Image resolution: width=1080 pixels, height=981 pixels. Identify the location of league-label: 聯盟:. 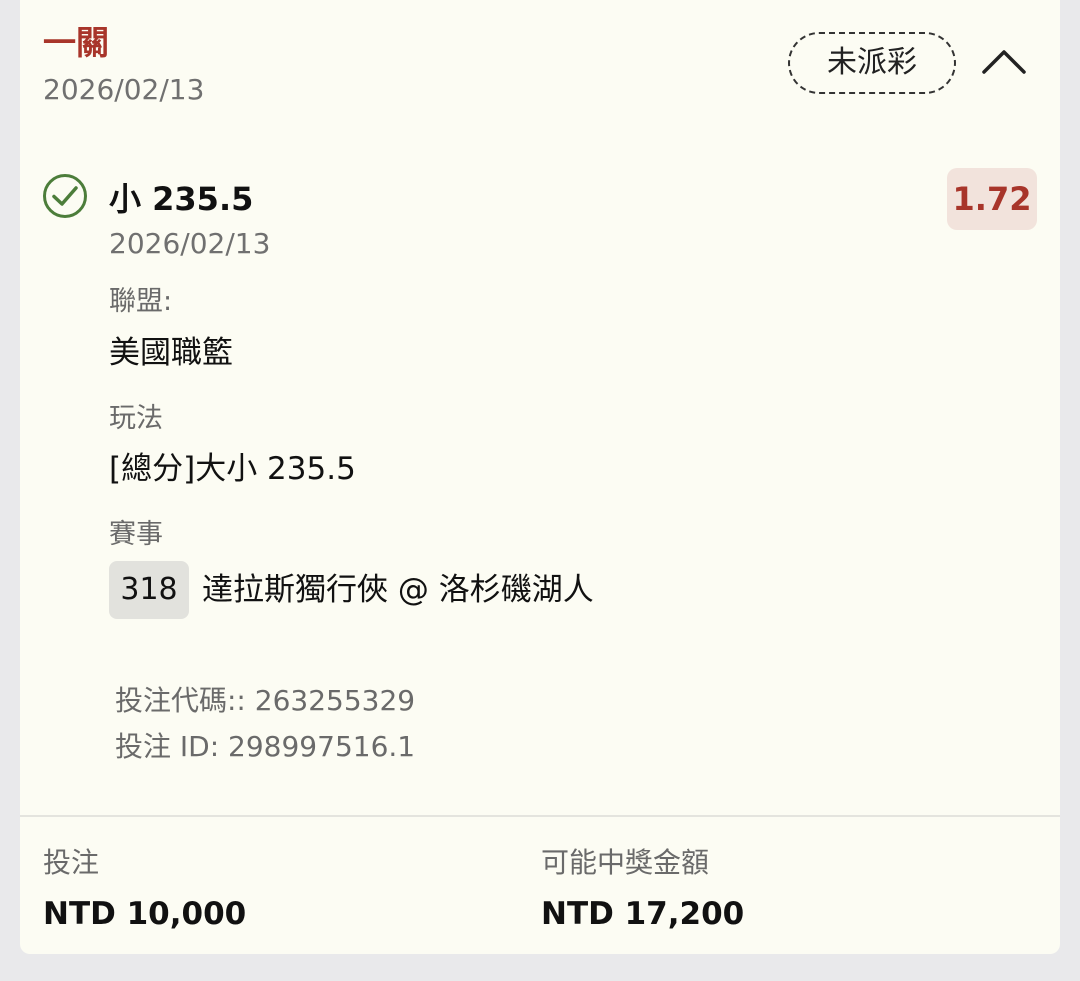
(141, 301).